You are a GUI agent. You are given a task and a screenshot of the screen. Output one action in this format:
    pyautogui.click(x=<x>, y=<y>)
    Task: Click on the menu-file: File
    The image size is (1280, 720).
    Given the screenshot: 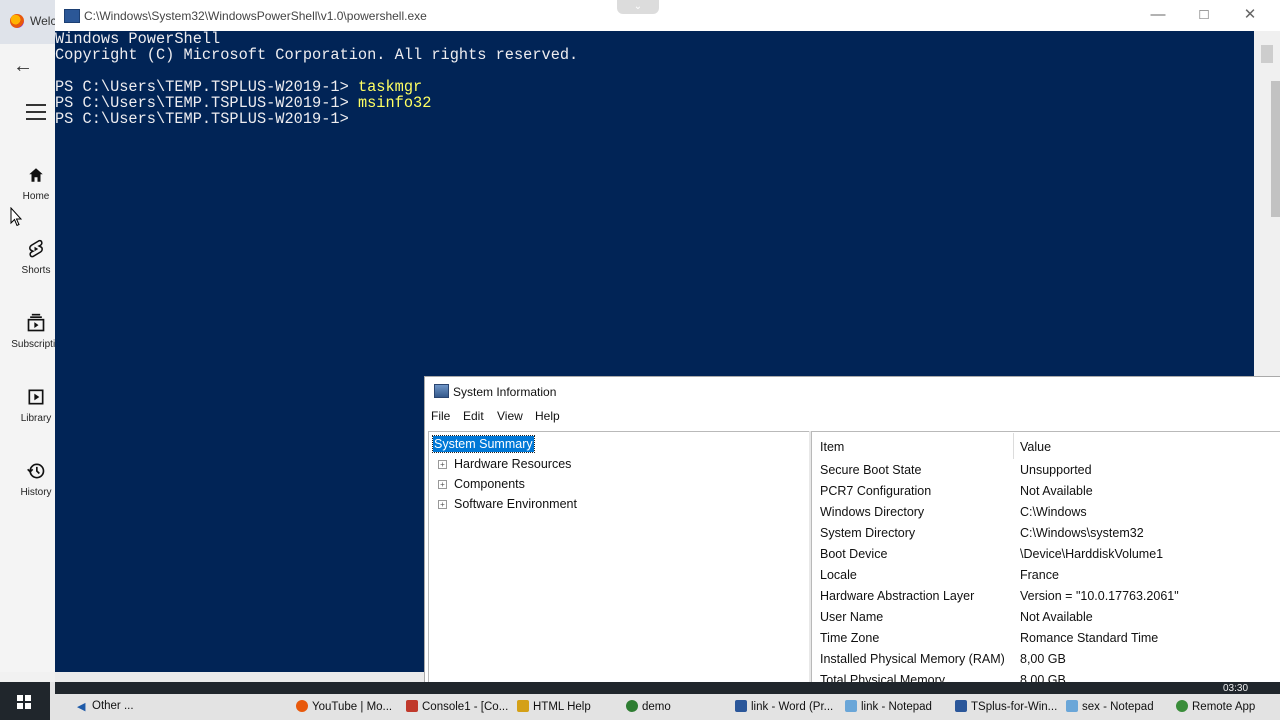 What is the action you would take?
    pyautogui.click(x=440, y=416)
    